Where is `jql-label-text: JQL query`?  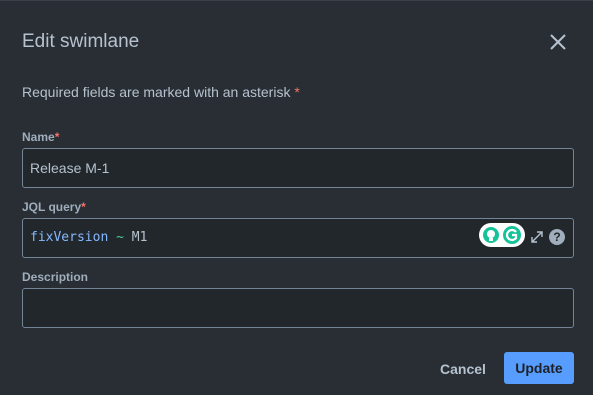 jql-label-text: JQL query is located at coordinates (52, 207).